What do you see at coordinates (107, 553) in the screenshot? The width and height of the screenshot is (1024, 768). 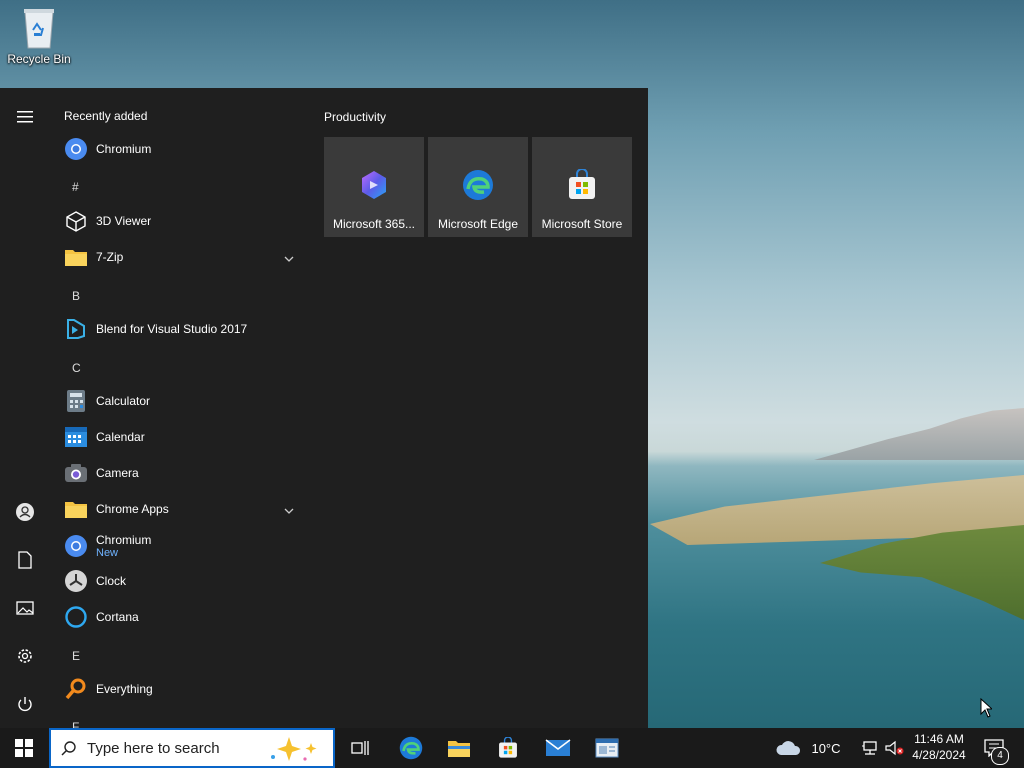 I see `new-badge: New` at bounding box center [107, 553].